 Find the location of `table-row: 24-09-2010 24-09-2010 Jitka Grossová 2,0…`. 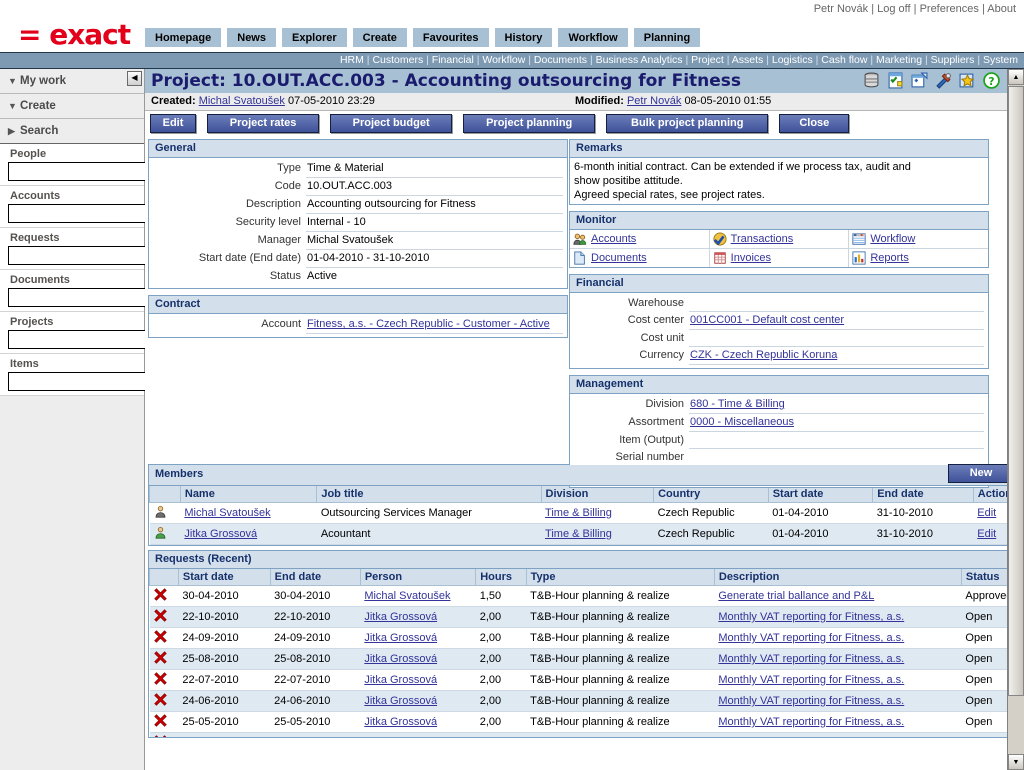

table-row: 24-09-2010 24-09-2010 Jitka Grossová 2,0… is located at coordinates (583, 638).